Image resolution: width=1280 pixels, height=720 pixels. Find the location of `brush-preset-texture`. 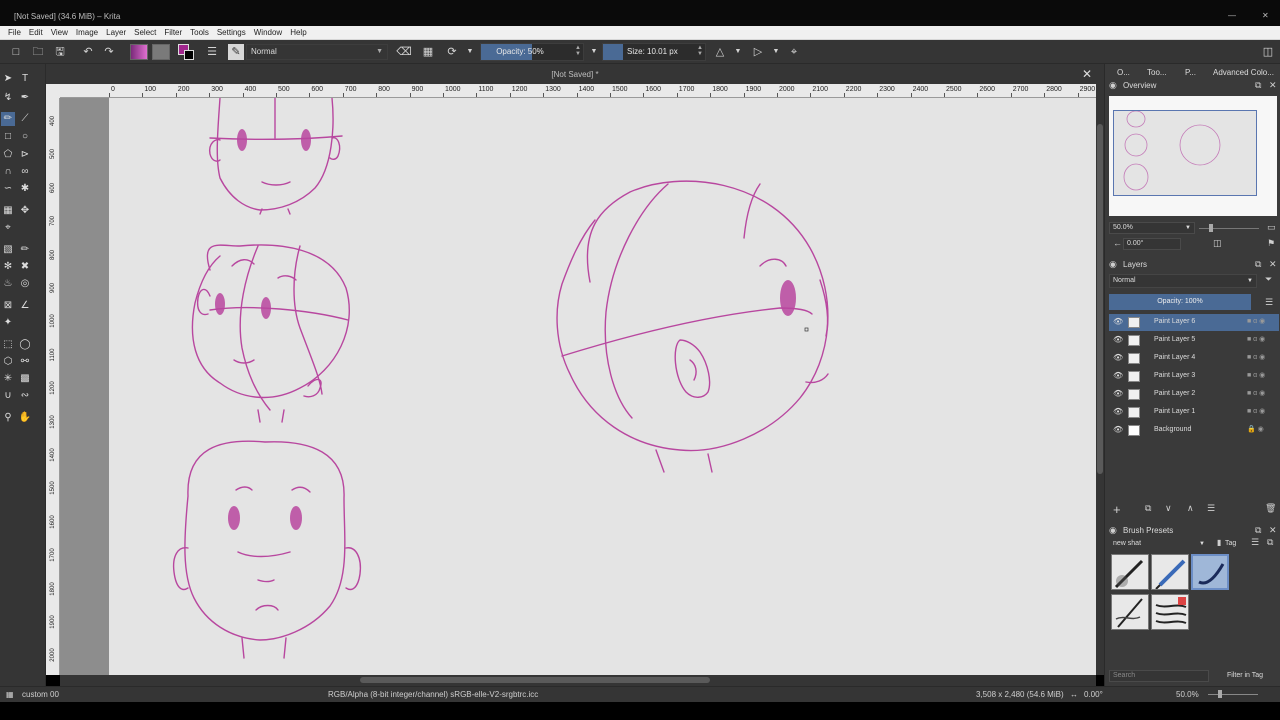

brush-preset-texture is located at coordinates (1170, 612).